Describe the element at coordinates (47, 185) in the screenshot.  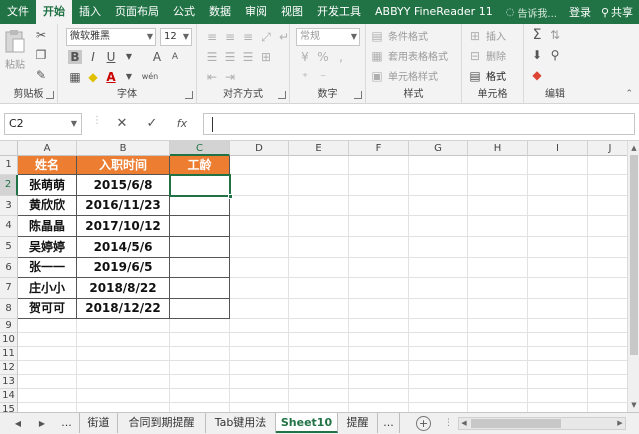
I see `table-cell-name: 张萌萌` at that location.